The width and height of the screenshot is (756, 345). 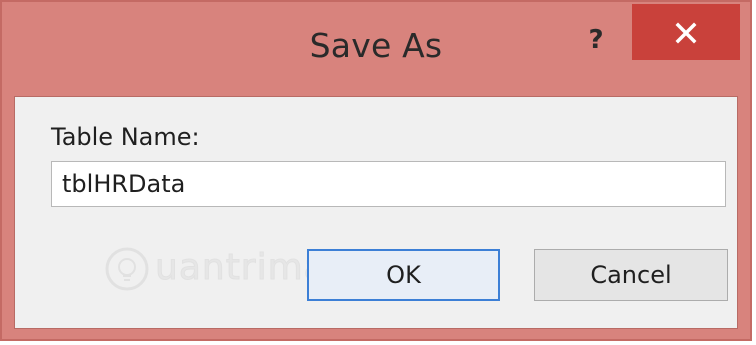 I want to click on close-button, so click(x=686, y=32).